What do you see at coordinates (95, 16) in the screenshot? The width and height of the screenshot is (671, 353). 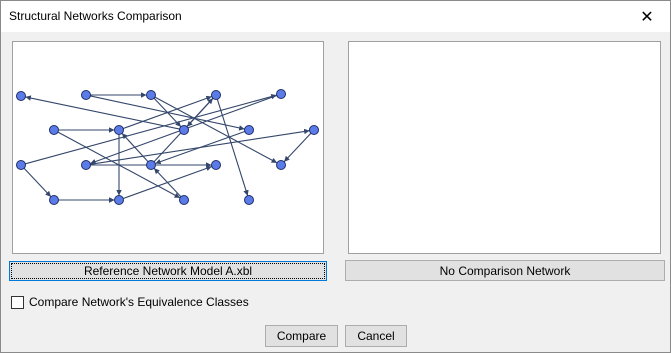 I see `dialog-title: Structural Networks Comparison` at bounding box center [95, 16].